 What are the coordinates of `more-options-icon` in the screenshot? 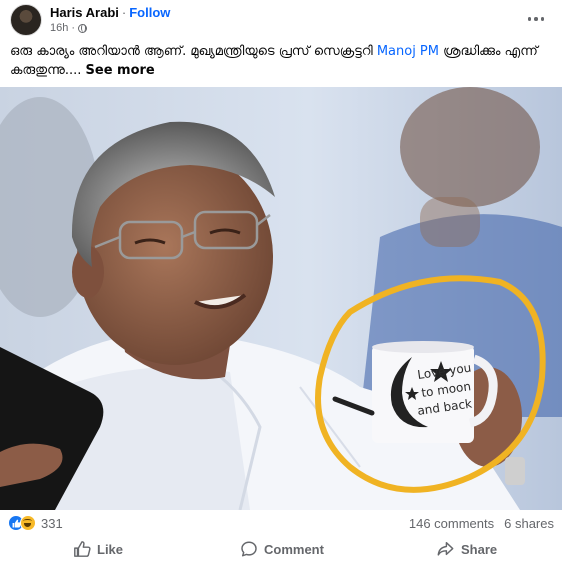 It's located at (536, 19).